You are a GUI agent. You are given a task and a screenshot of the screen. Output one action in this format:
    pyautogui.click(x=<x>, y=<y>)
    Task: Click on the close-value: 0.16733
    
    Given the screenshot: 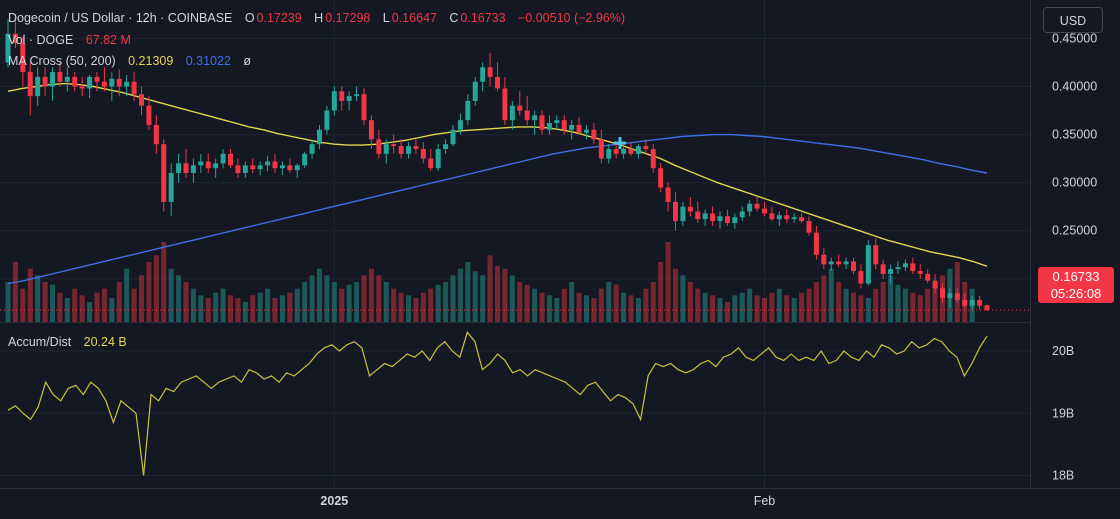 What is the action you would take?
    pyautogui.click(x=483, y=18)
    